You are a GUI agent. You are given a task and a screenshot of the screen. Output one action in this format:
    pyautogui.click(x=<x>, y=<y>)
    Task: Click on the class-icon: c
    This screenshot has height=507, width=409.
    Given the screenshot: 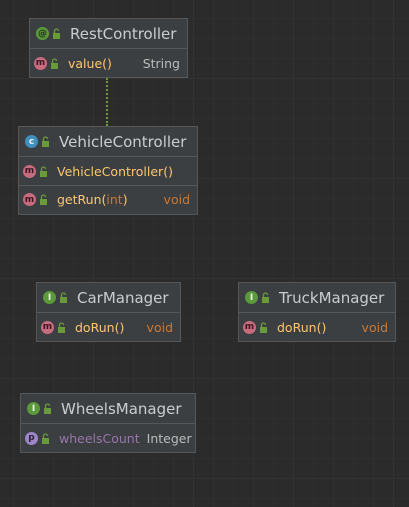 What is the action you would take?
    pyautogui.click(x=31, y=141)
    